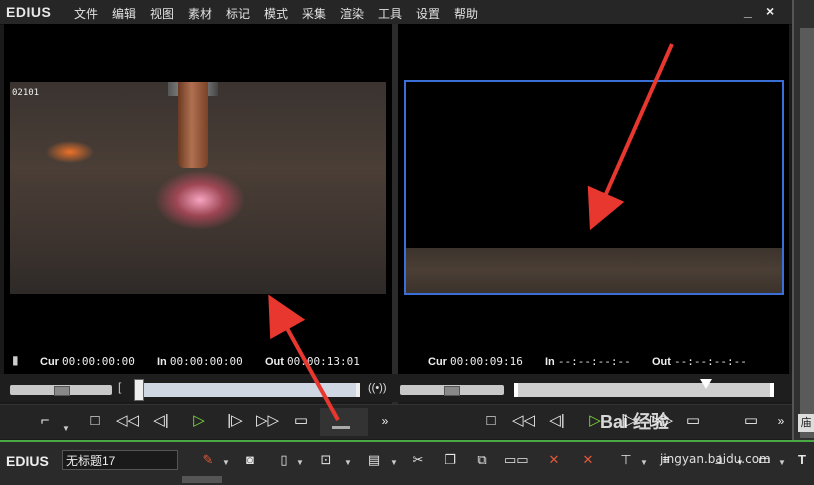  Describe the element at coordinates (630, 137) in the screenshot. I see `arrow-to-record-frame` at that location.